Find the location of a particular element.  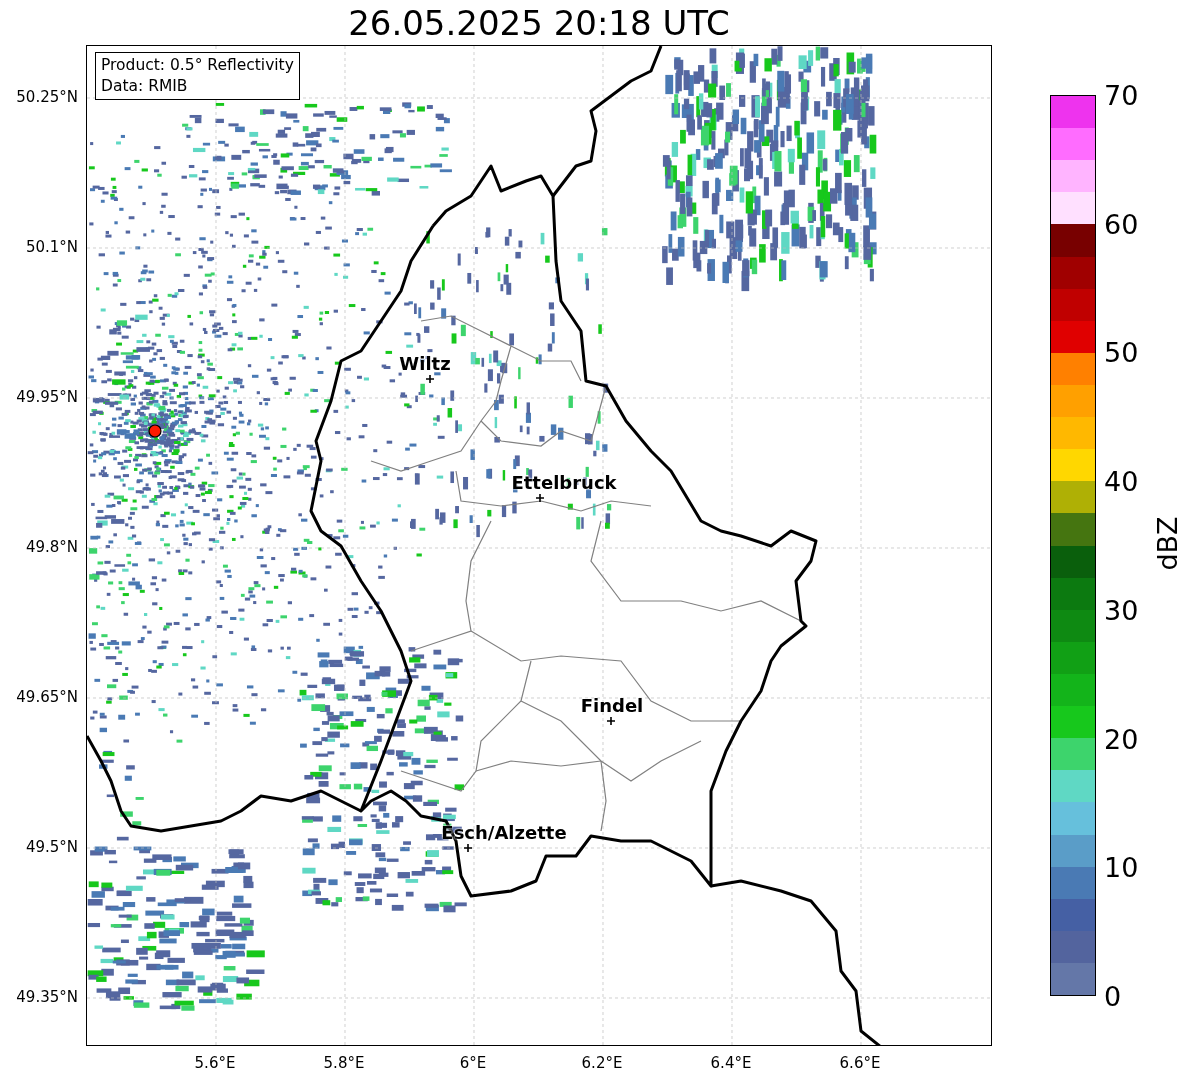

longitude-label: 6.4°E is located at coordinates (731, 1063).